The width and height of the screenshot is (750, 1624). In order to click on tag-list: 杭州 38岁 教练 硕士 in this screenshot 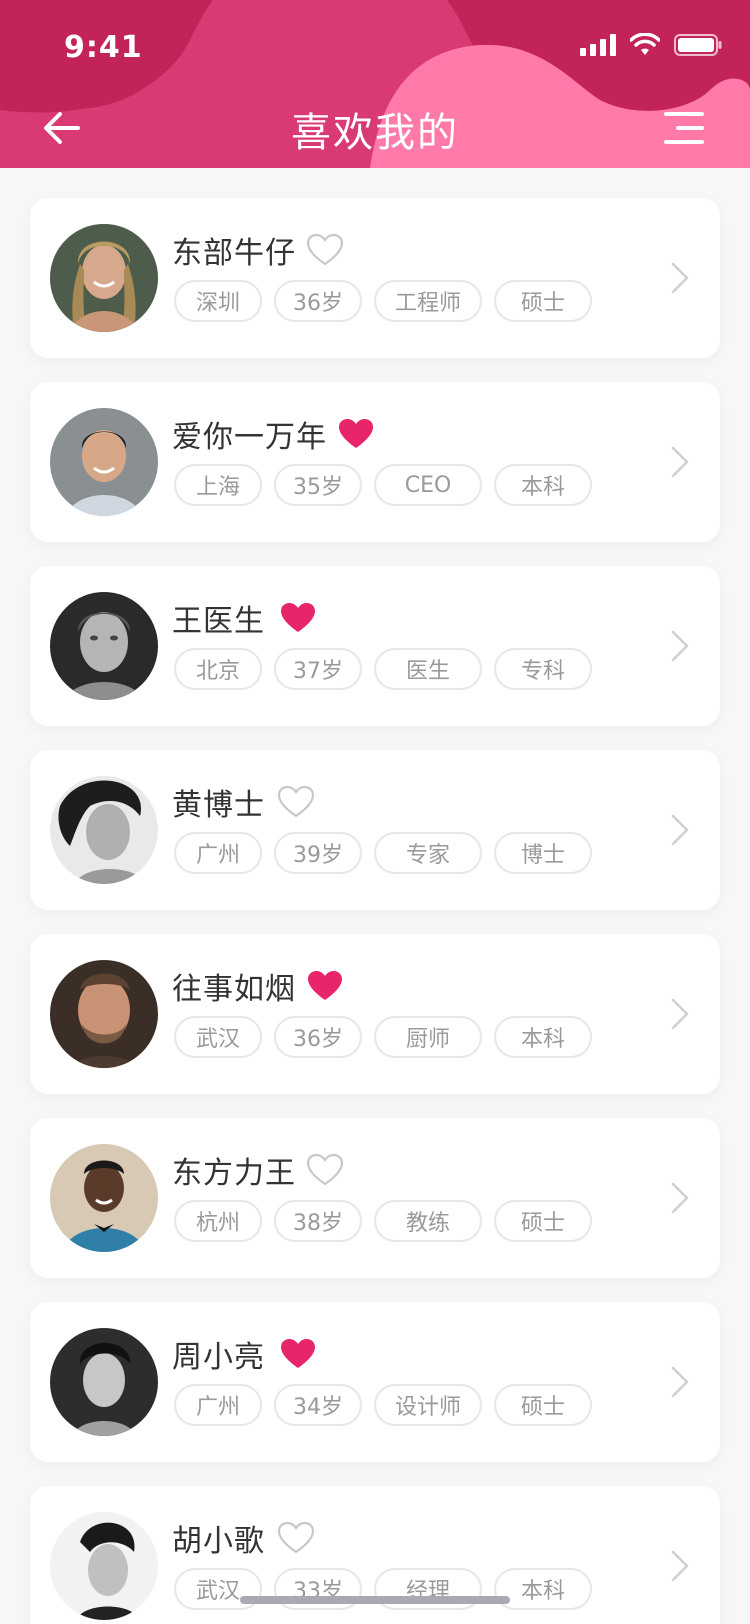, I will do `click(389, 1221)`.